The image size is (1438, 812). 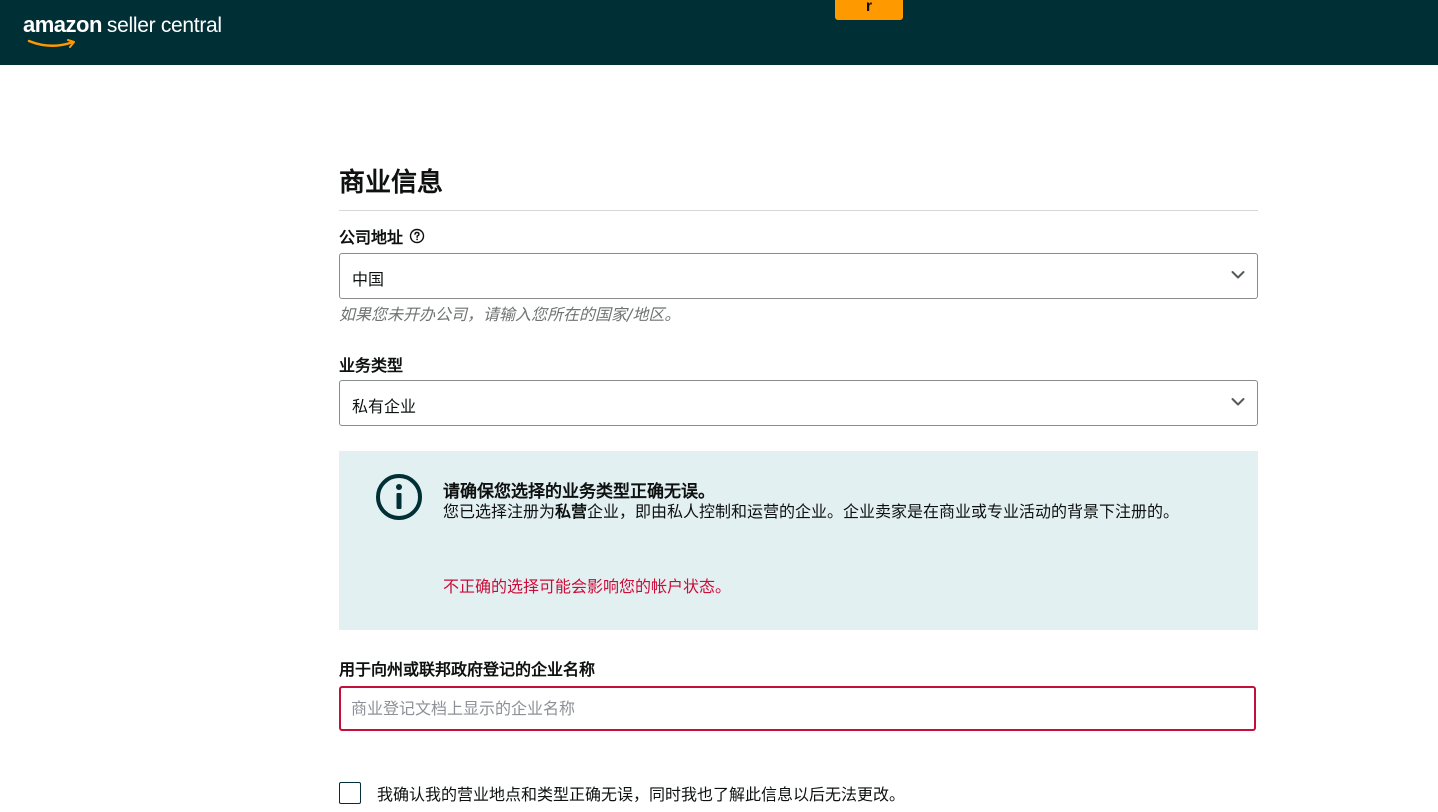 I want to click on amazon-seller-central-logo: amazon seller central, so click(x=122, y=30).